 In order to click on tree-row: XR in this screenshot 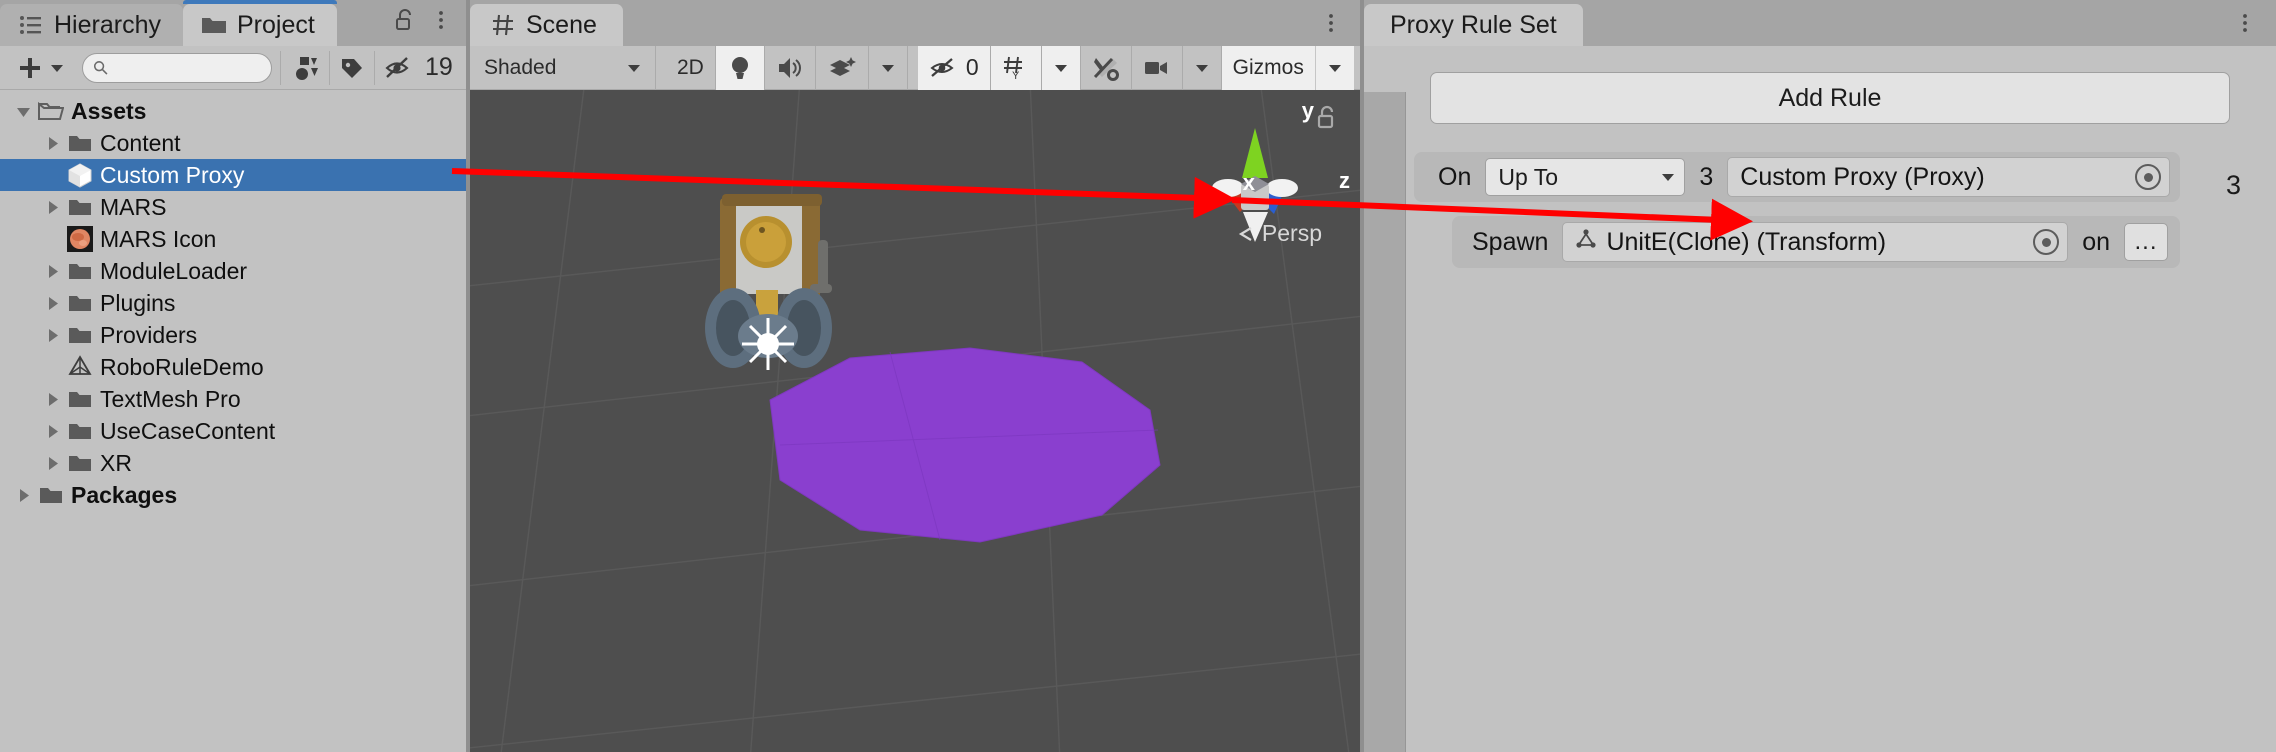, I will do `click(233, 463)`.